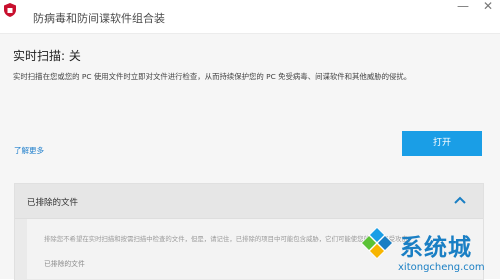 The height and width of the screenshot is (280, 500). I want to click on minimize-button: —, so click(463, 7).